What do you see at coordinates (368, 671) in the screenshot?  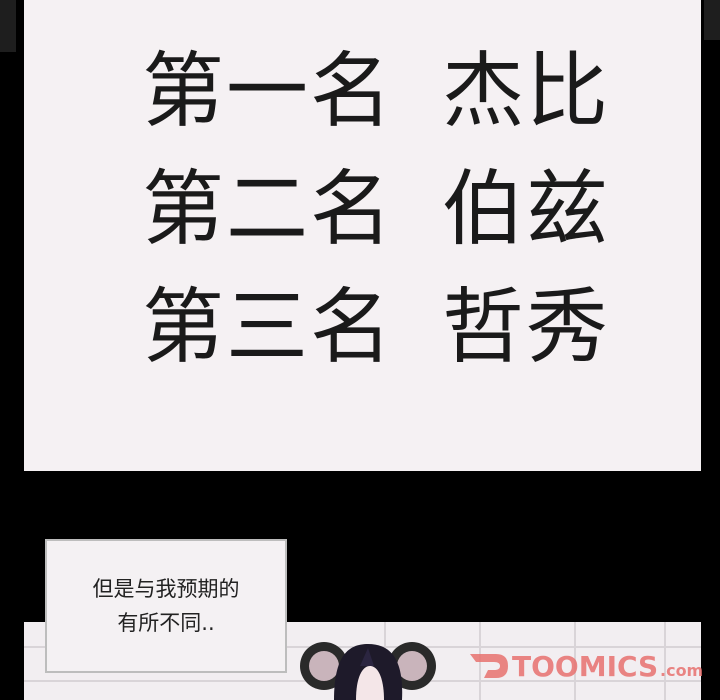 I see `character-illustration` at bounding box center [368, 671].